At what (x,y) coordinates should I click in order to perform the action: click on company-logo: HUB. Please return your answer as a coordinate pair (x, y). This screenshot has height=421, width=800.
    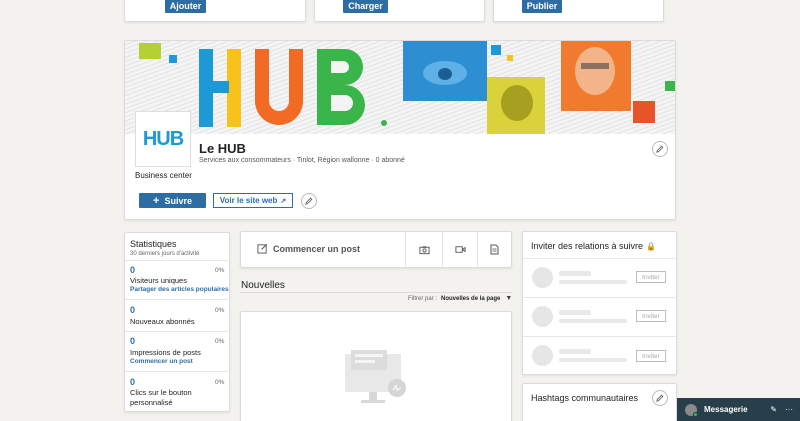
    Looking at the image, I should click on (163, 139).